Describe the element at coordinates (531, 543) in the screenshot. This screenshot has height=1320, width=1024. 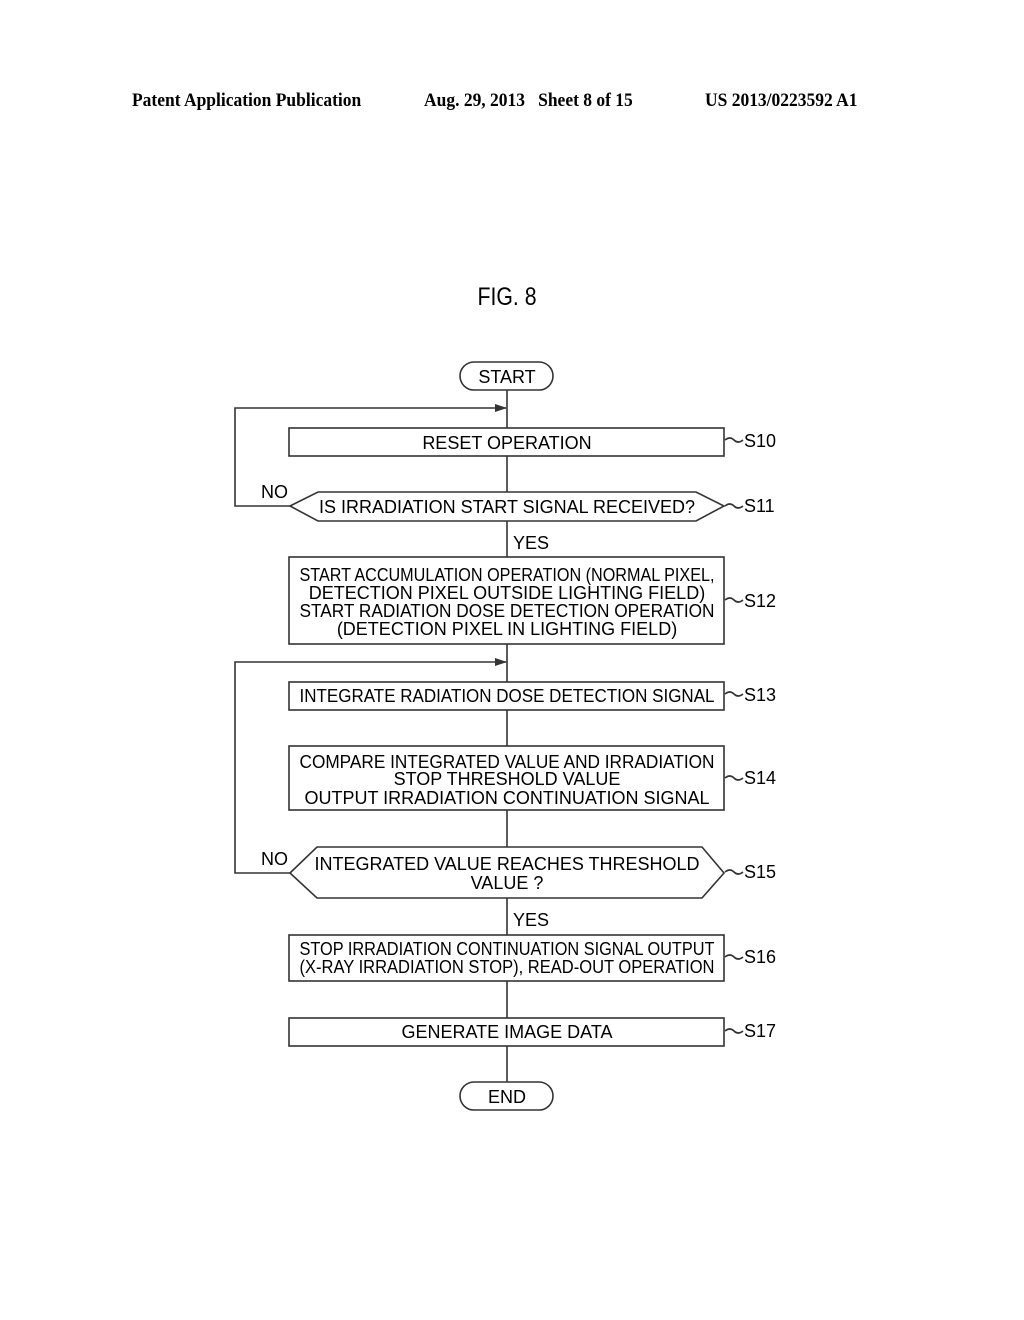
I see `s11-yes-label: YES` at that location.